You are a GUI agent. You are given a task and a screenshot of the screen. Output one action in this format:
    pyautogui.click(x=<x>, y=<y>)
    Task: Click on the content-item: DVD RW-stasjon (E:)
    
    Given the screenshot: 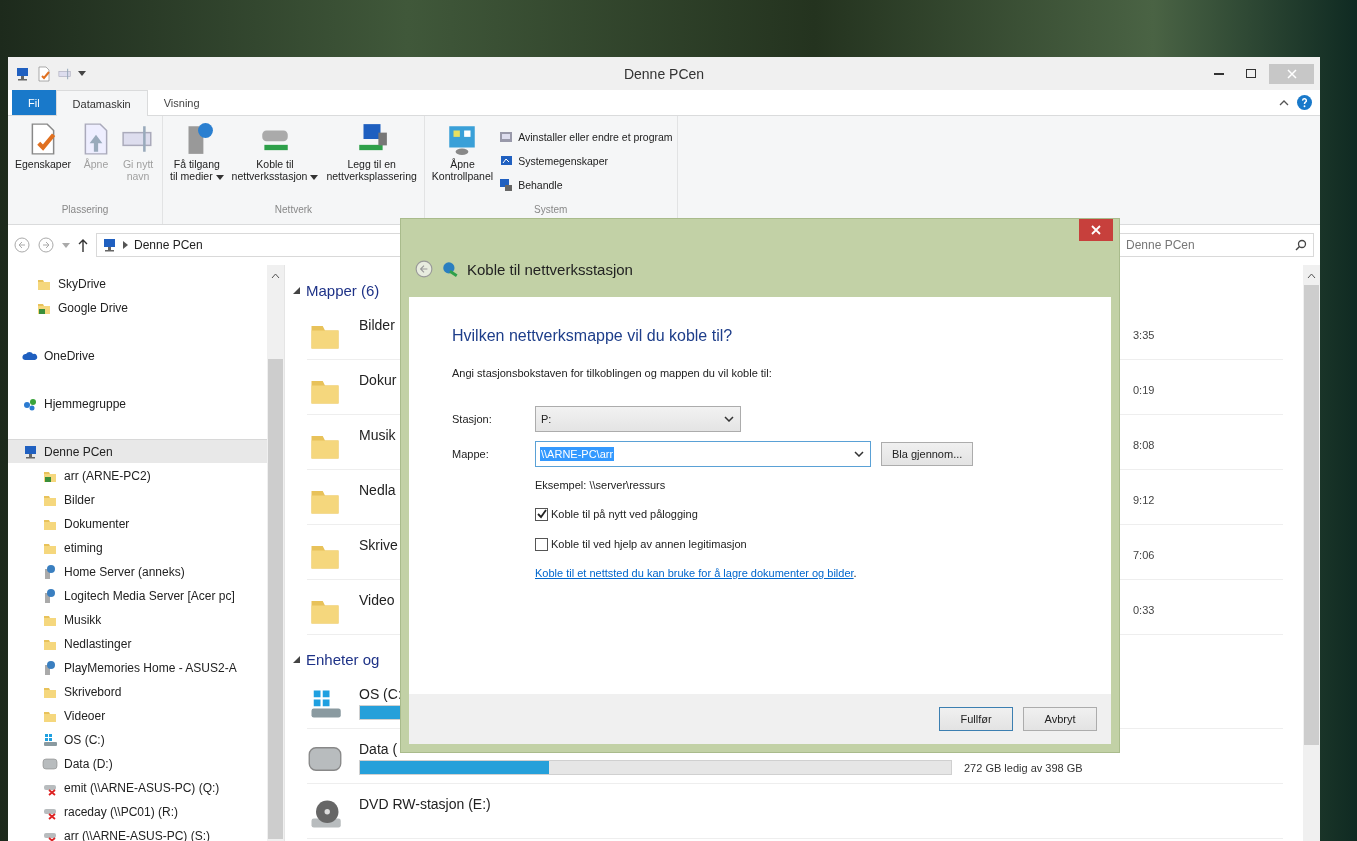 What is the action you would take?
    pyautogui.click(x=795, y=811)
    